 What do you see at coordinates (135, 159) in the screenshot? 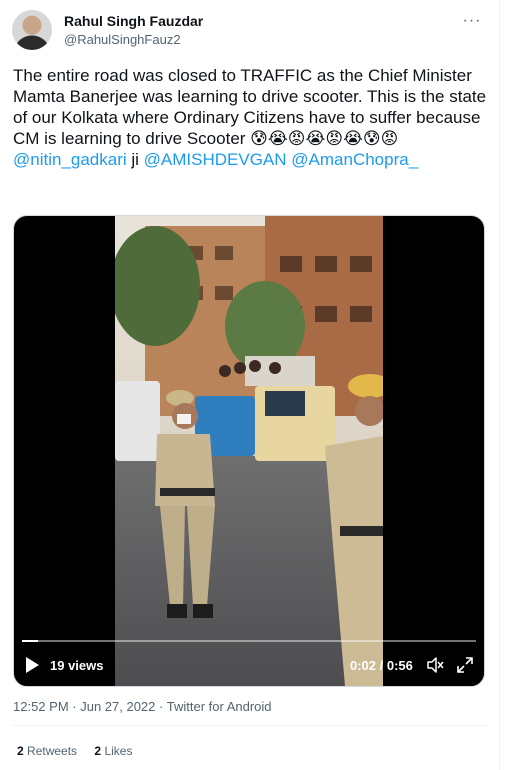
I see `mention-joiner: ji` at bounding box center [135, 159].